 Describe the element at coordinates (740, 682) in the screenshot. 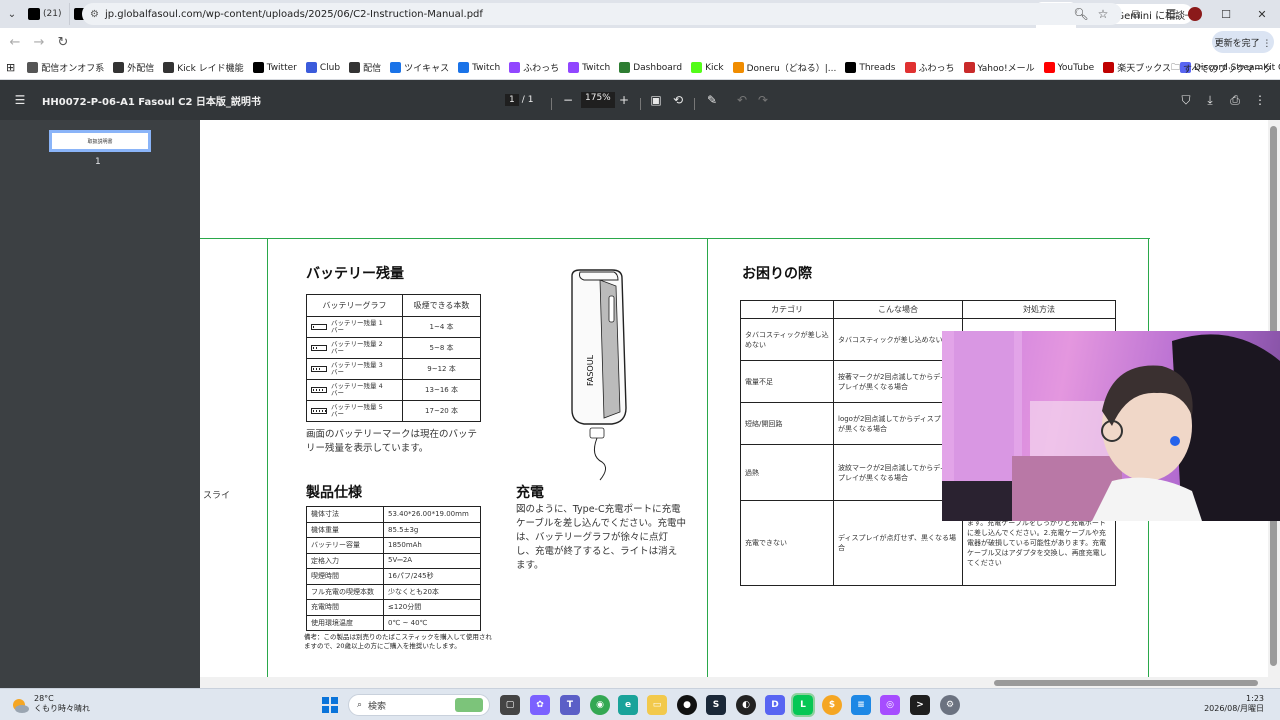

I see `horizontal-scrollbar` at that location.